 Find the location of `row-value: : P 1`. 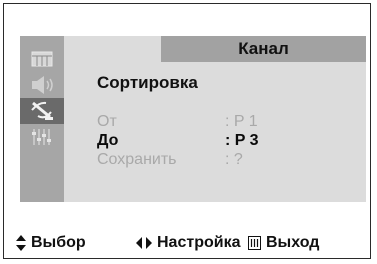

row-value: : P 1 is located at coordinates (241, 121).